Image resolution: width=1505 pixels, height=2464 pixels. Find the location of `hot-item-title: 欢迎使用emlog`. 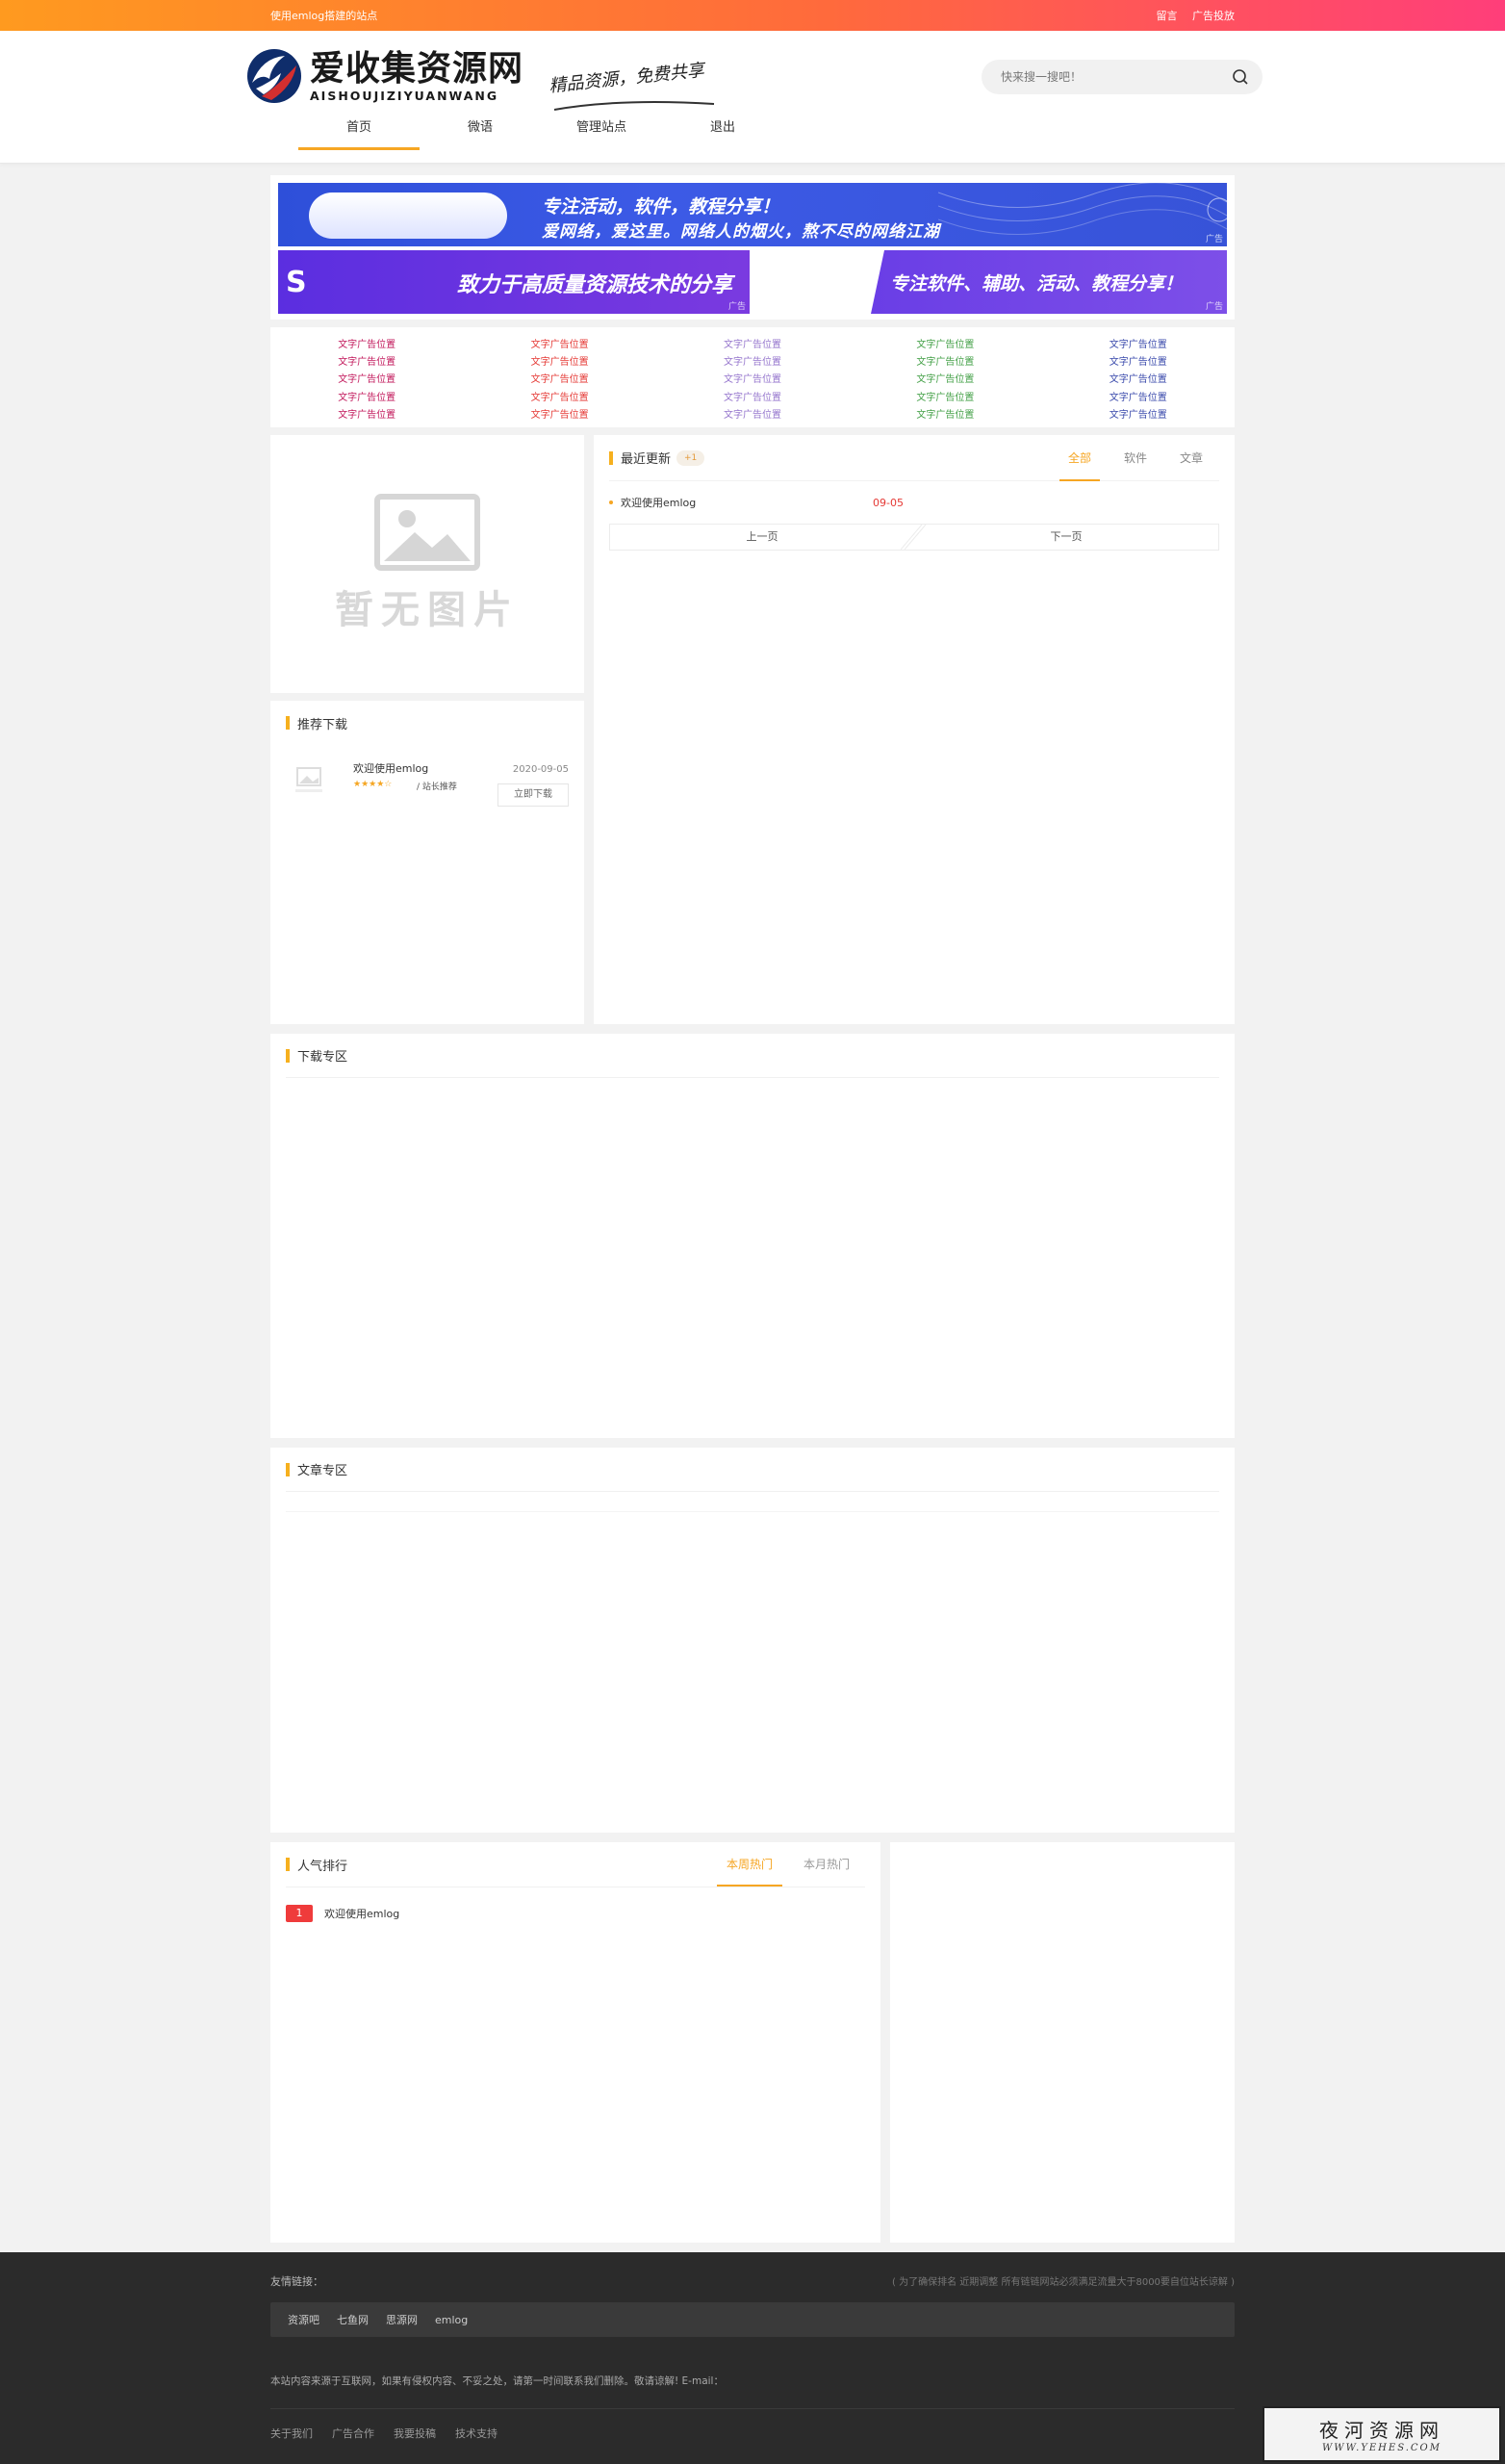

hot-item-title: 欢迎使用emlog is located at coordinates (361, 1913).